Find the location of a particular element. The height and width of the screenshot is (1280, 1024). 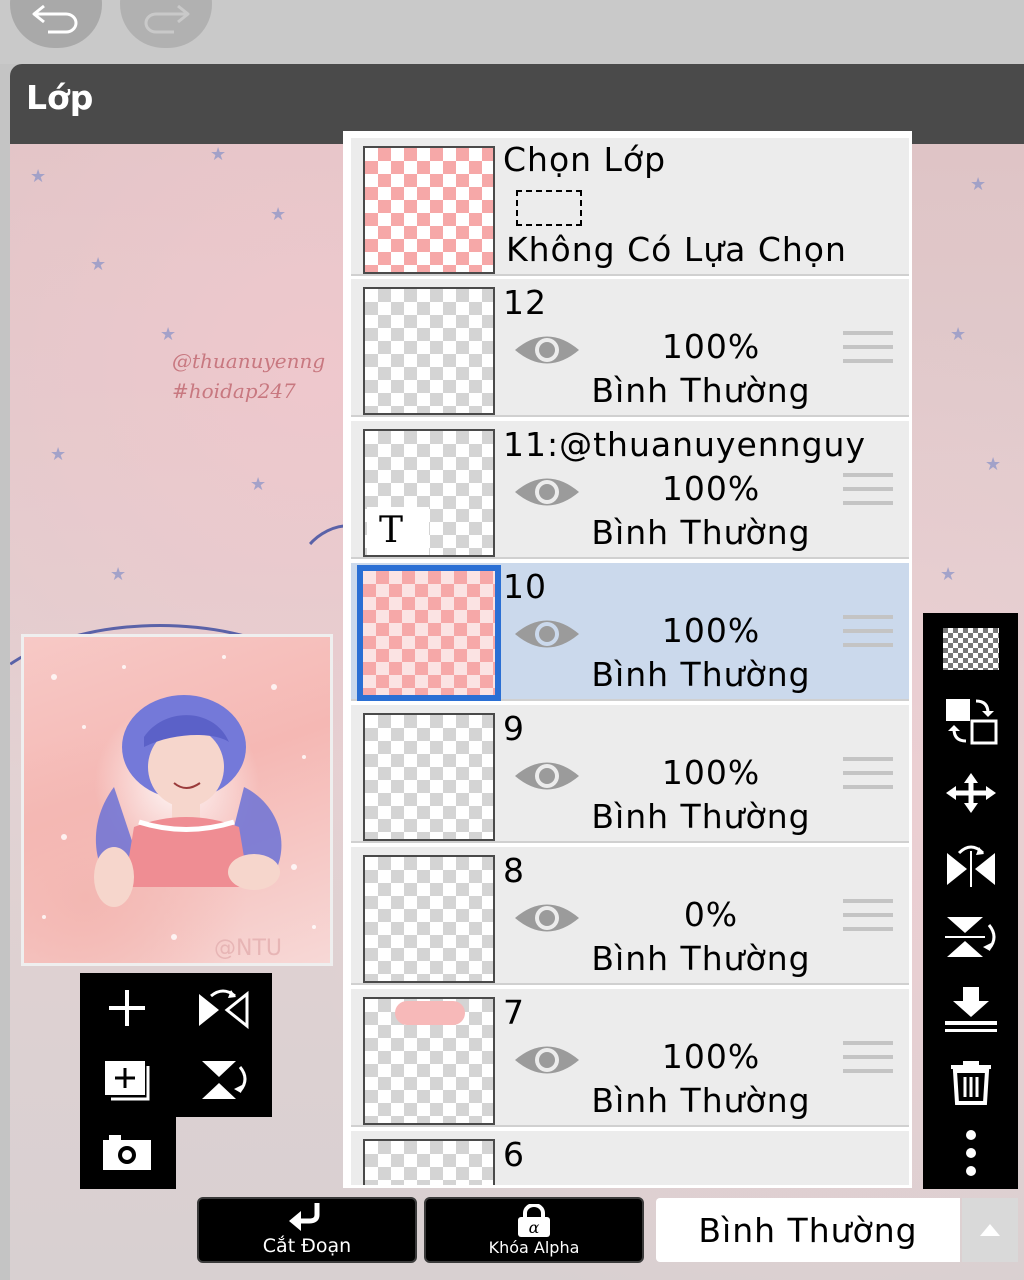

preview-signature: @NTU is located at coordinates (248, 948).